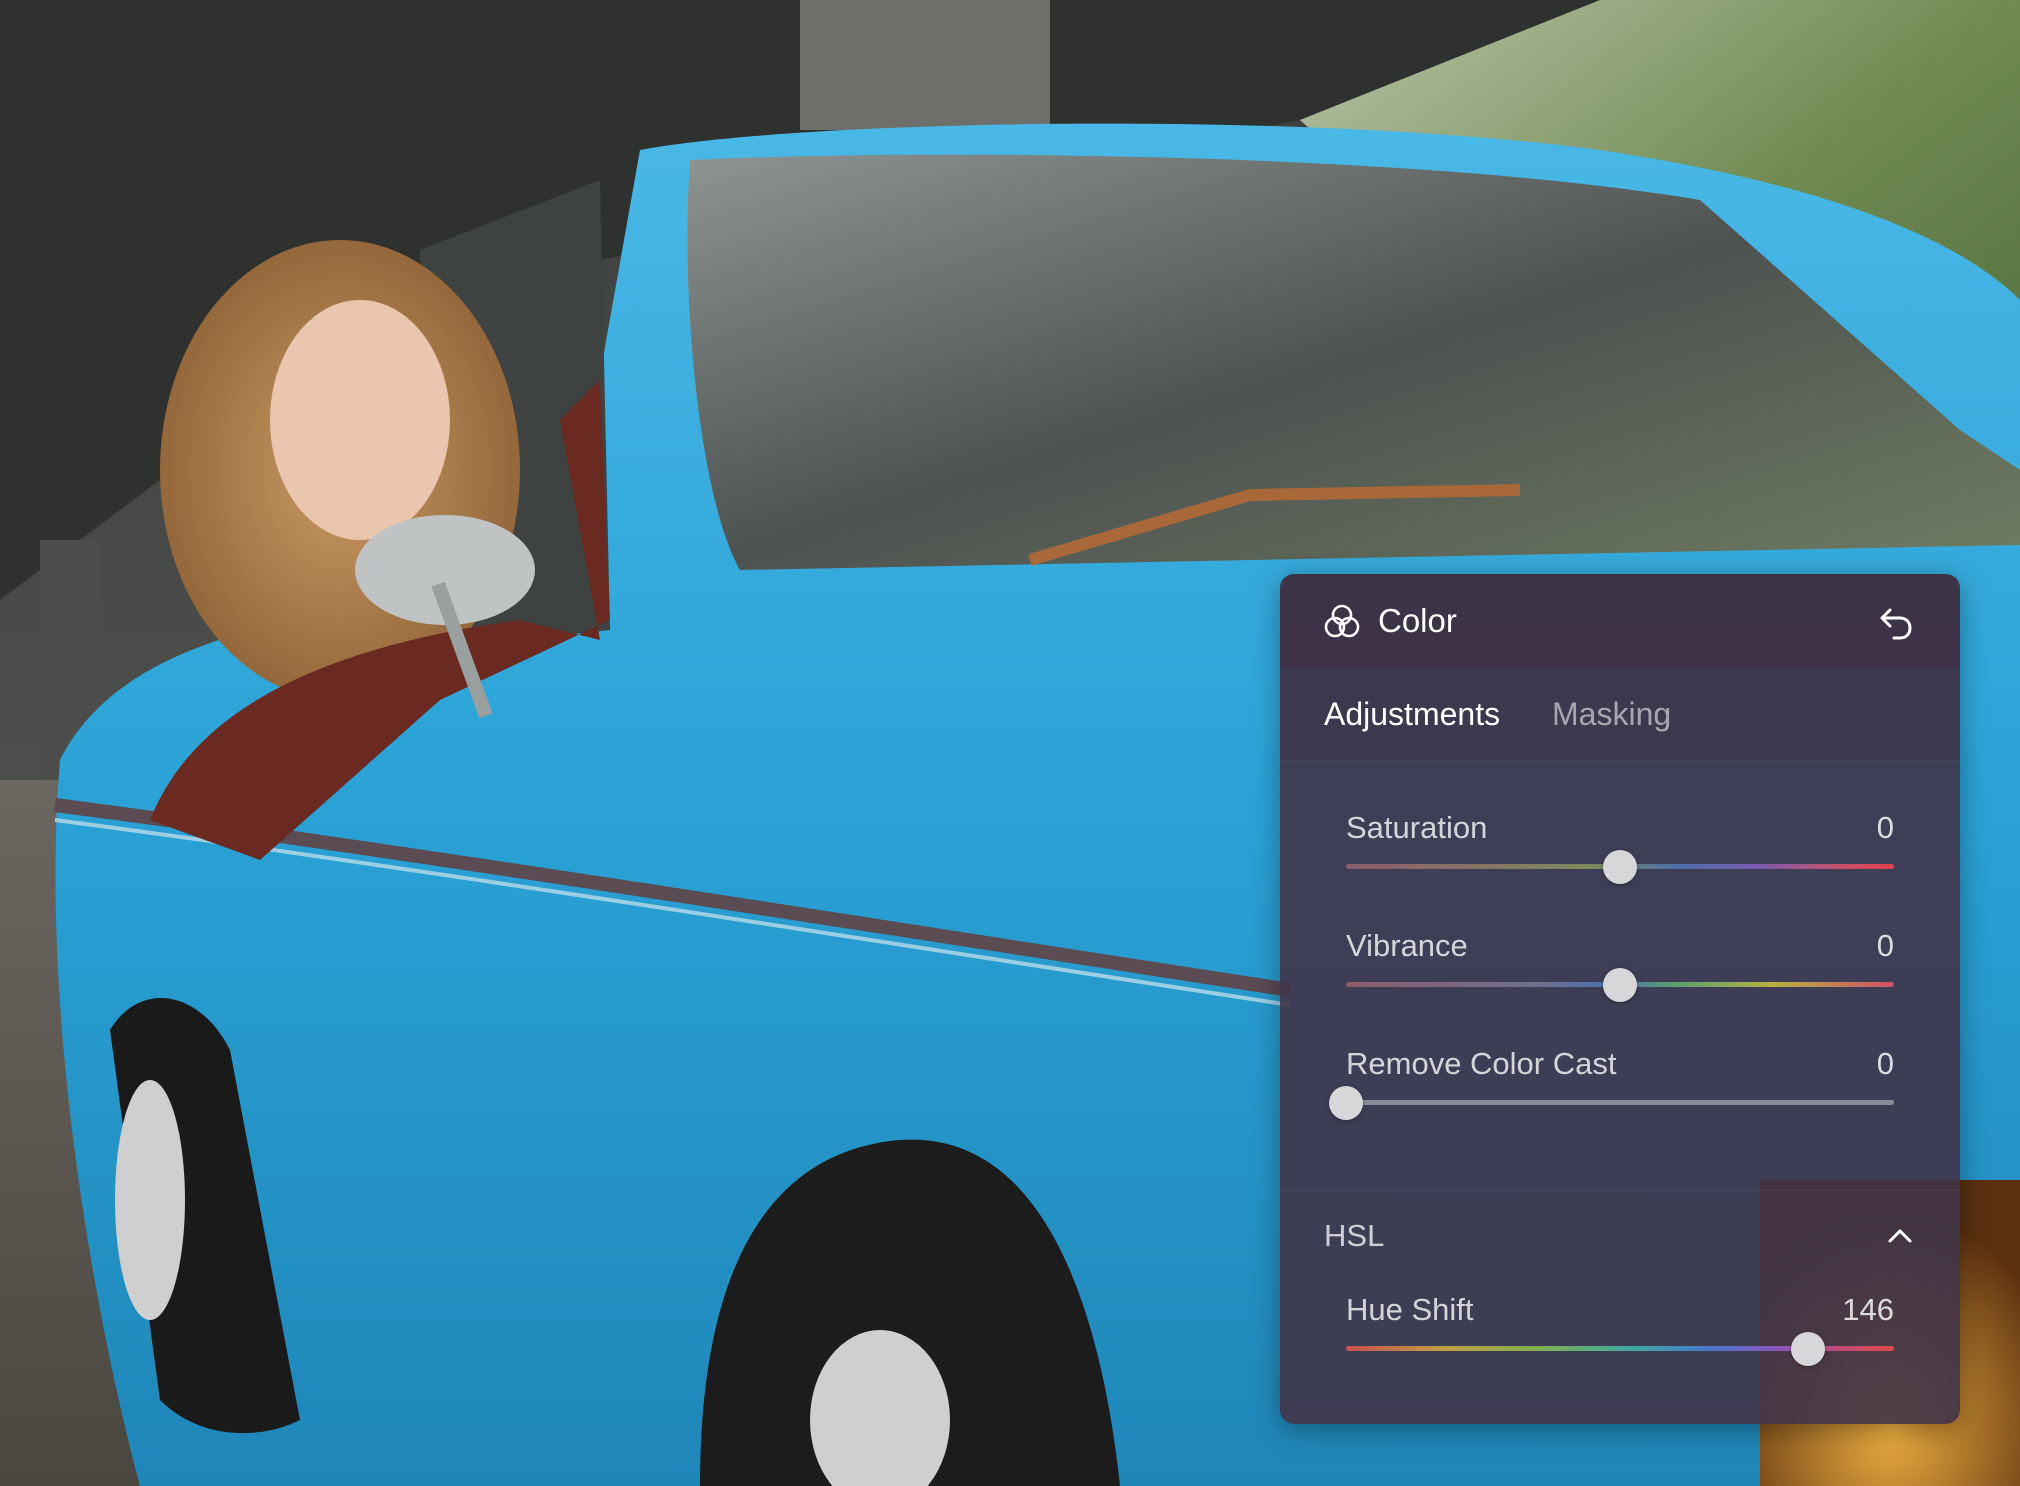  What do you see at coordinates (1611, 714) in the screenshot?
I see `tab-masking: Masking` at bounding box center [1611, 714].